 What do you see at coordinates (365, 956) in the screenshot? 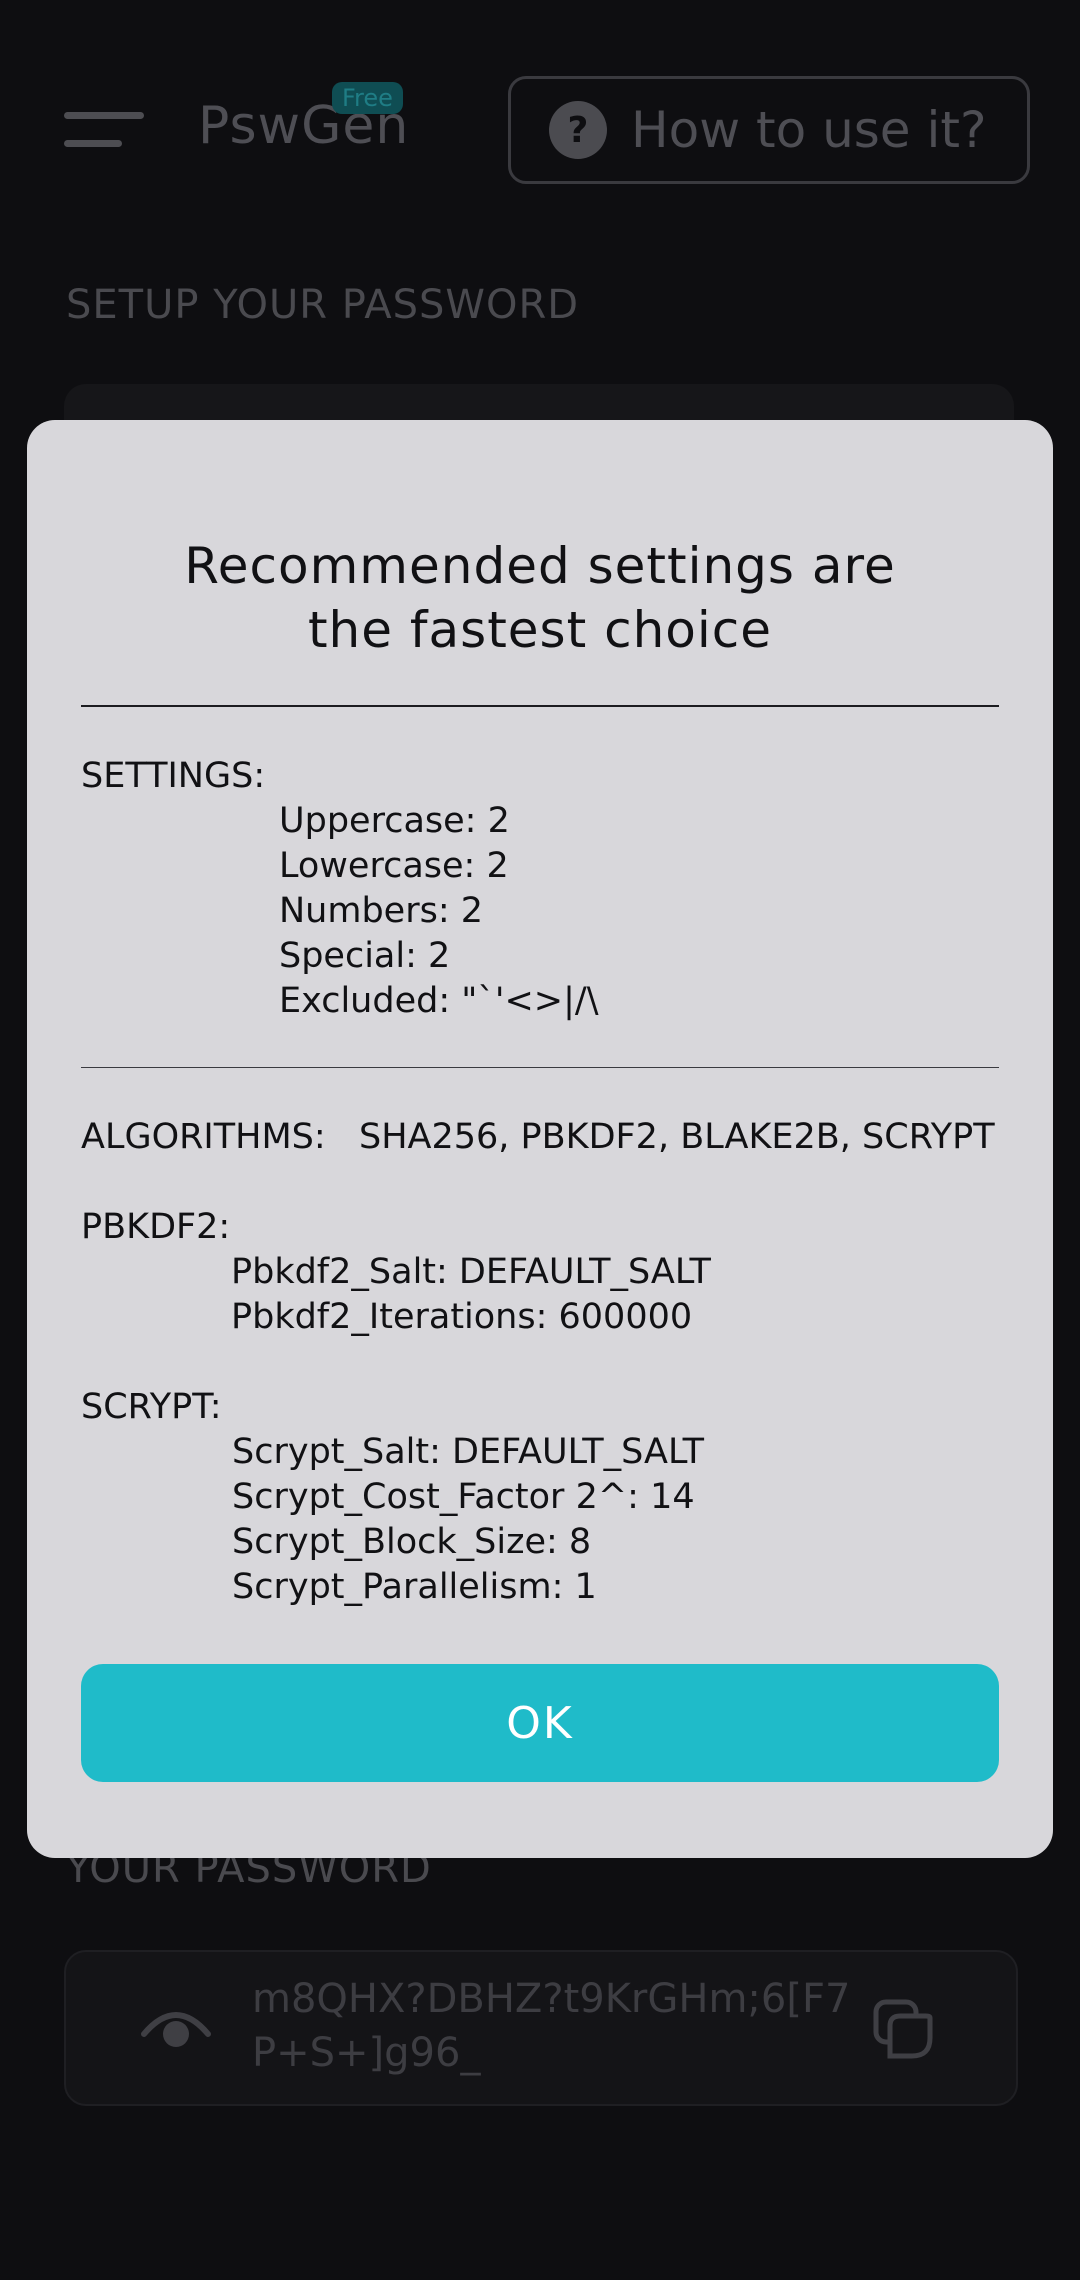
I see `setting-special: Special: 2` at bounding box center [365, 956].